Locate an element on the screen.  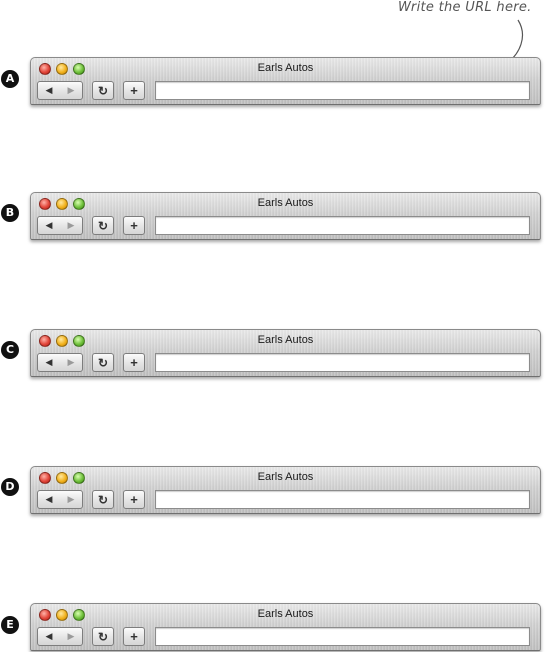
browser-window-b: Earls Autos ◀ ▶ ↻ + is located at coordinates (285, 216).